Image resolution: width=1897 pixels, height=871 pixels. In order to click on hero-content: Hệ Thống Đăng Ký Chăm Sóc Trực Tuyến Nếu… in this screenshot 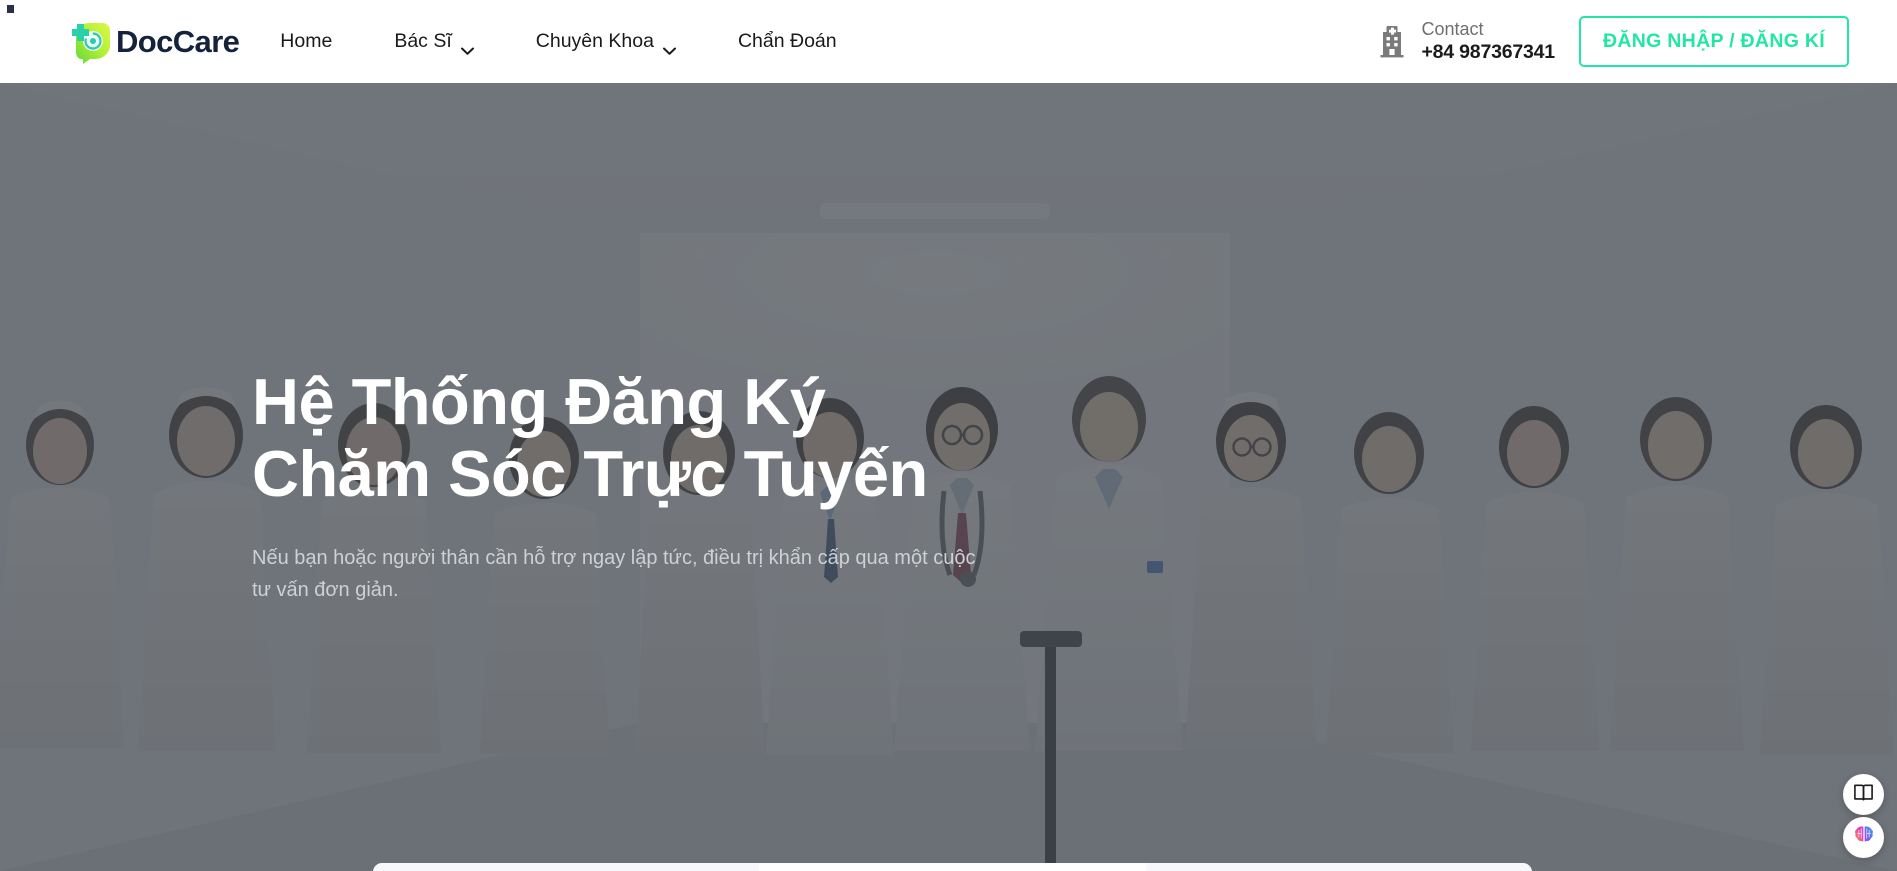, I will do `click(662, 486)`.